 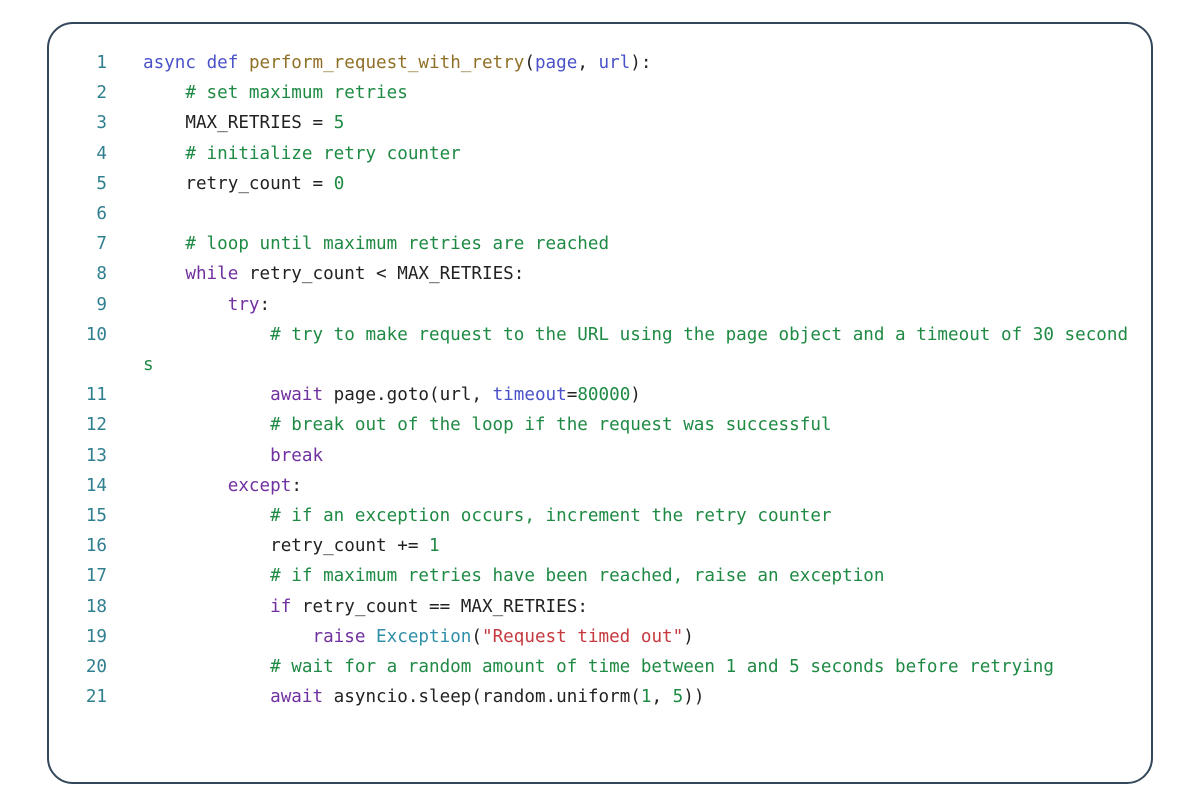 I want to click on code-line: 14 except:, so click(x=593, y=486).